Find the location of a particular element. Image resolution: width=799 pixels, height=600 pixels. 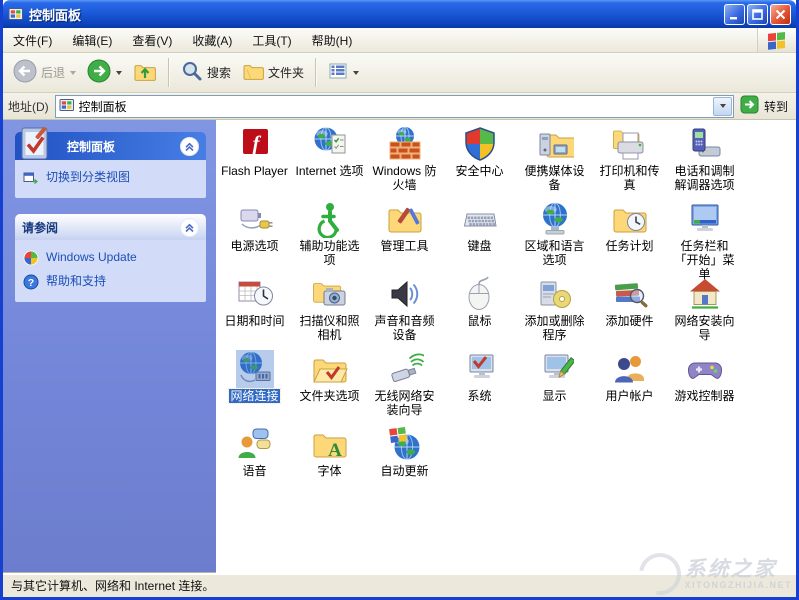

applet-game-controllers: 游戏控制器 is located at coordinates (704, 385).